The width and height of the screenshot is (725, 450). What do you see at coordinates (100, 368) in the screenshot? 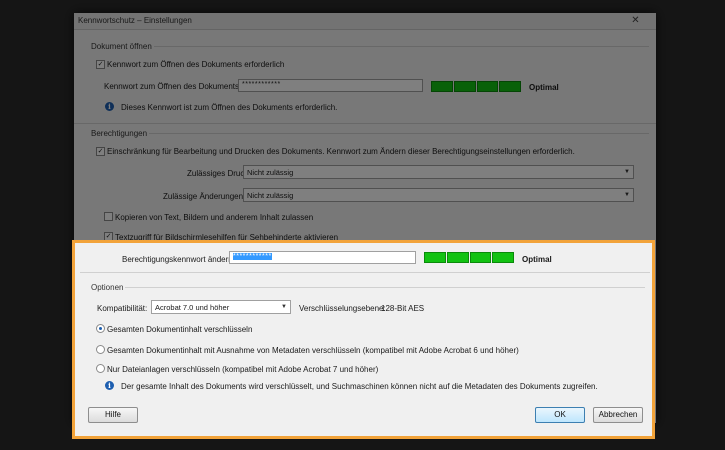
I see `radio-encrypt-attachments` at bounding box center [100, 368].